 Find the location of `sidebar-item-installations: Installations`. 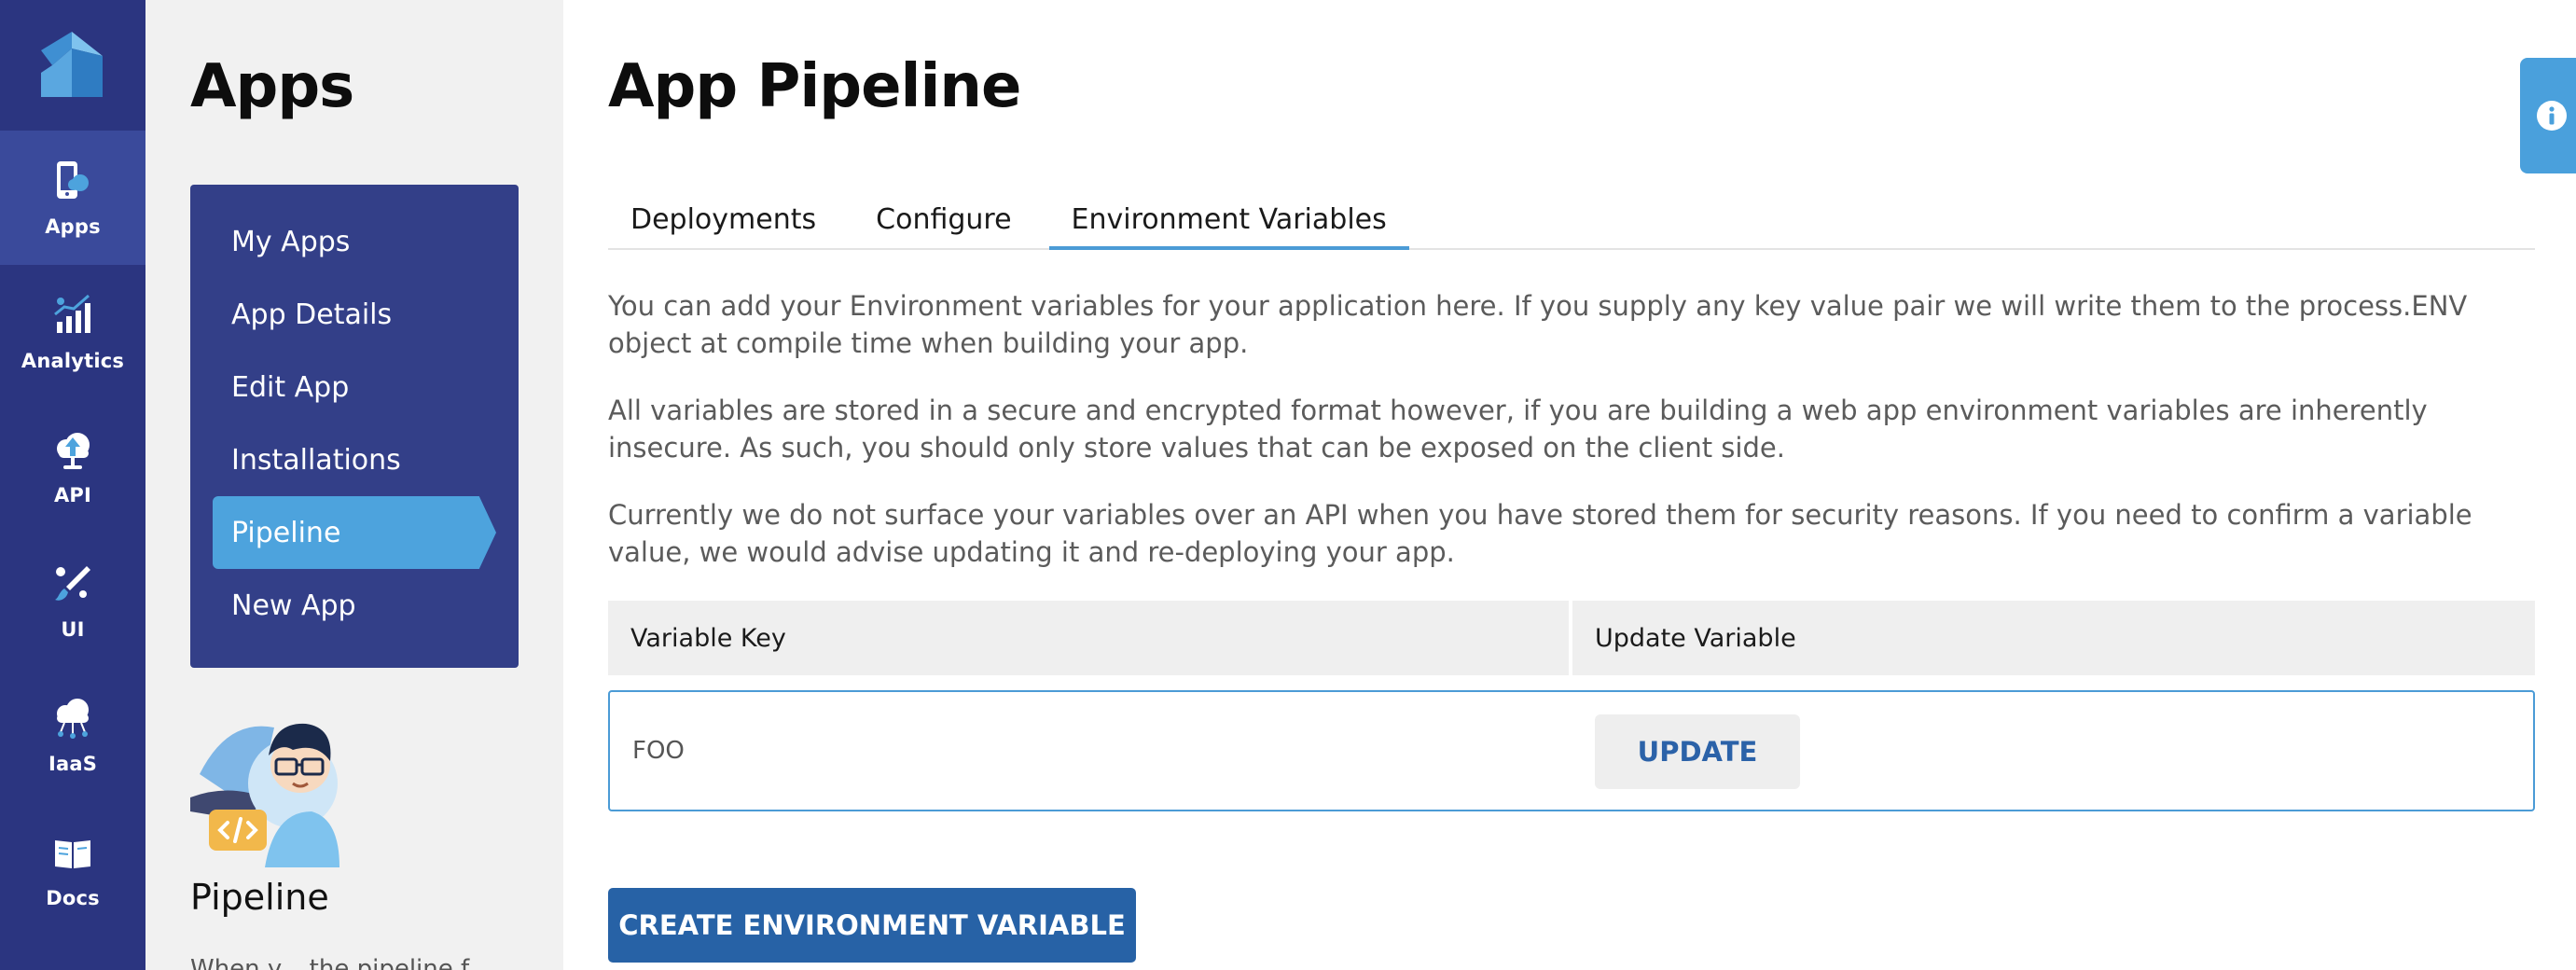

sidebar-item-installations: Installations is located at coordinates (354, 459).